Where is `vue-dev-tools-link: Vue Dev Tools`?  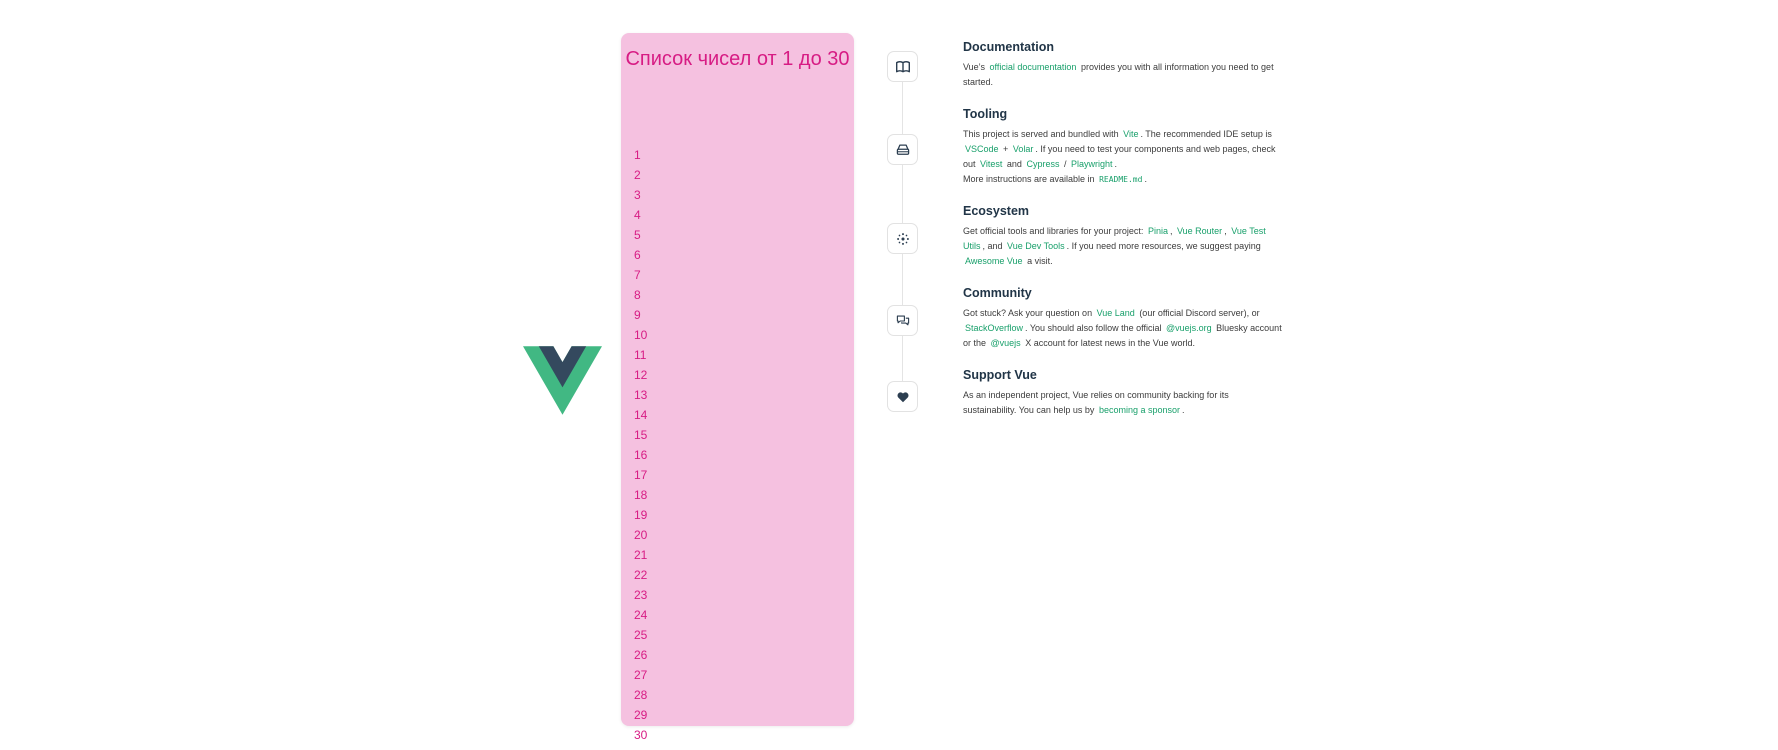
vue-dev-tools-link: Vue Dev Tools is located at coordinates (1036, 246).